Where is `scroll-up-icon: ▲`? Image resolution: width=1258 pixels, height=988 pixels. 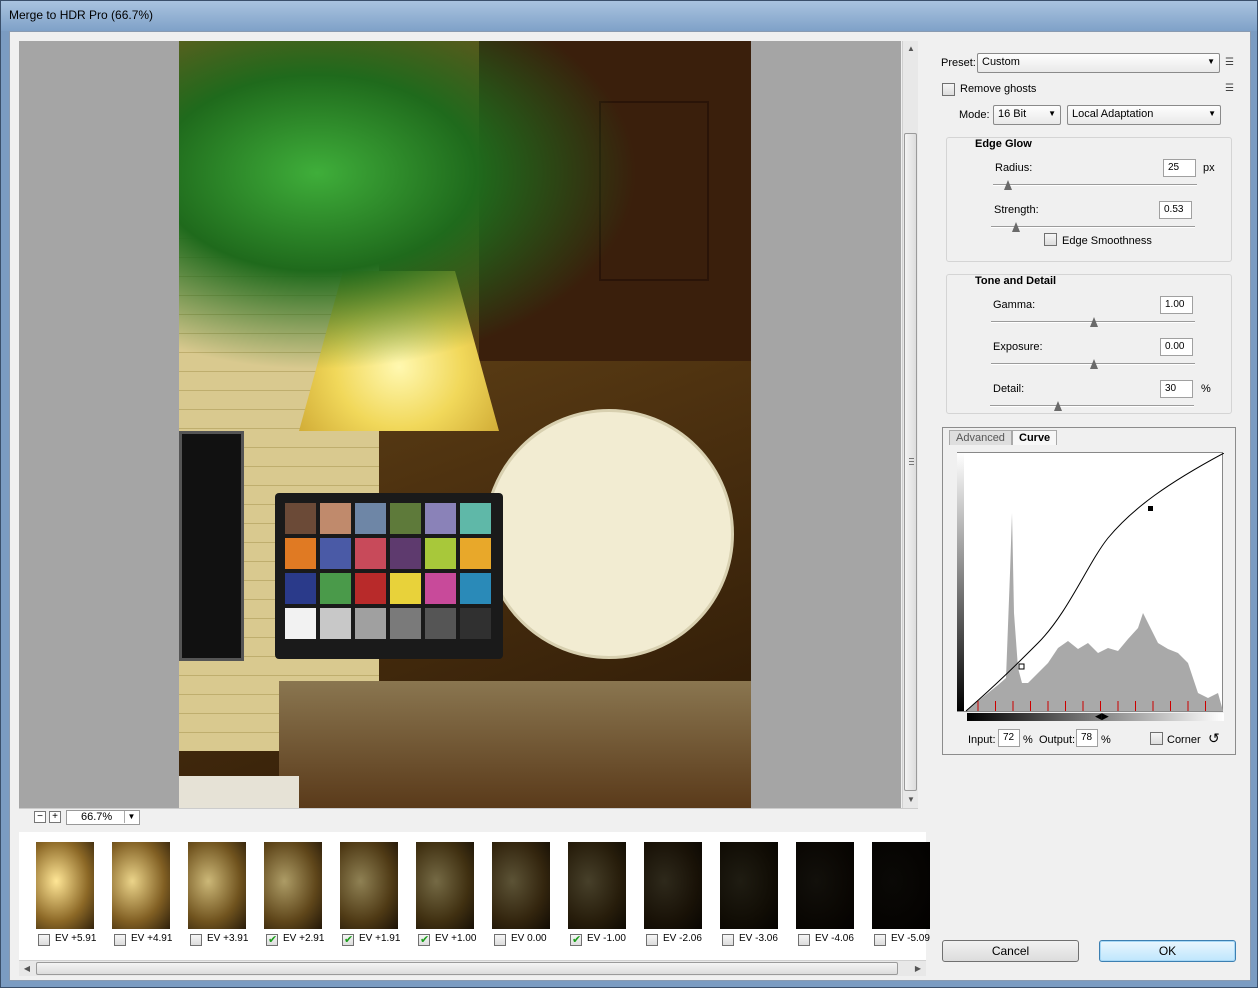
scroll-up-icon: ▲ is located at coordinates (911, 49).